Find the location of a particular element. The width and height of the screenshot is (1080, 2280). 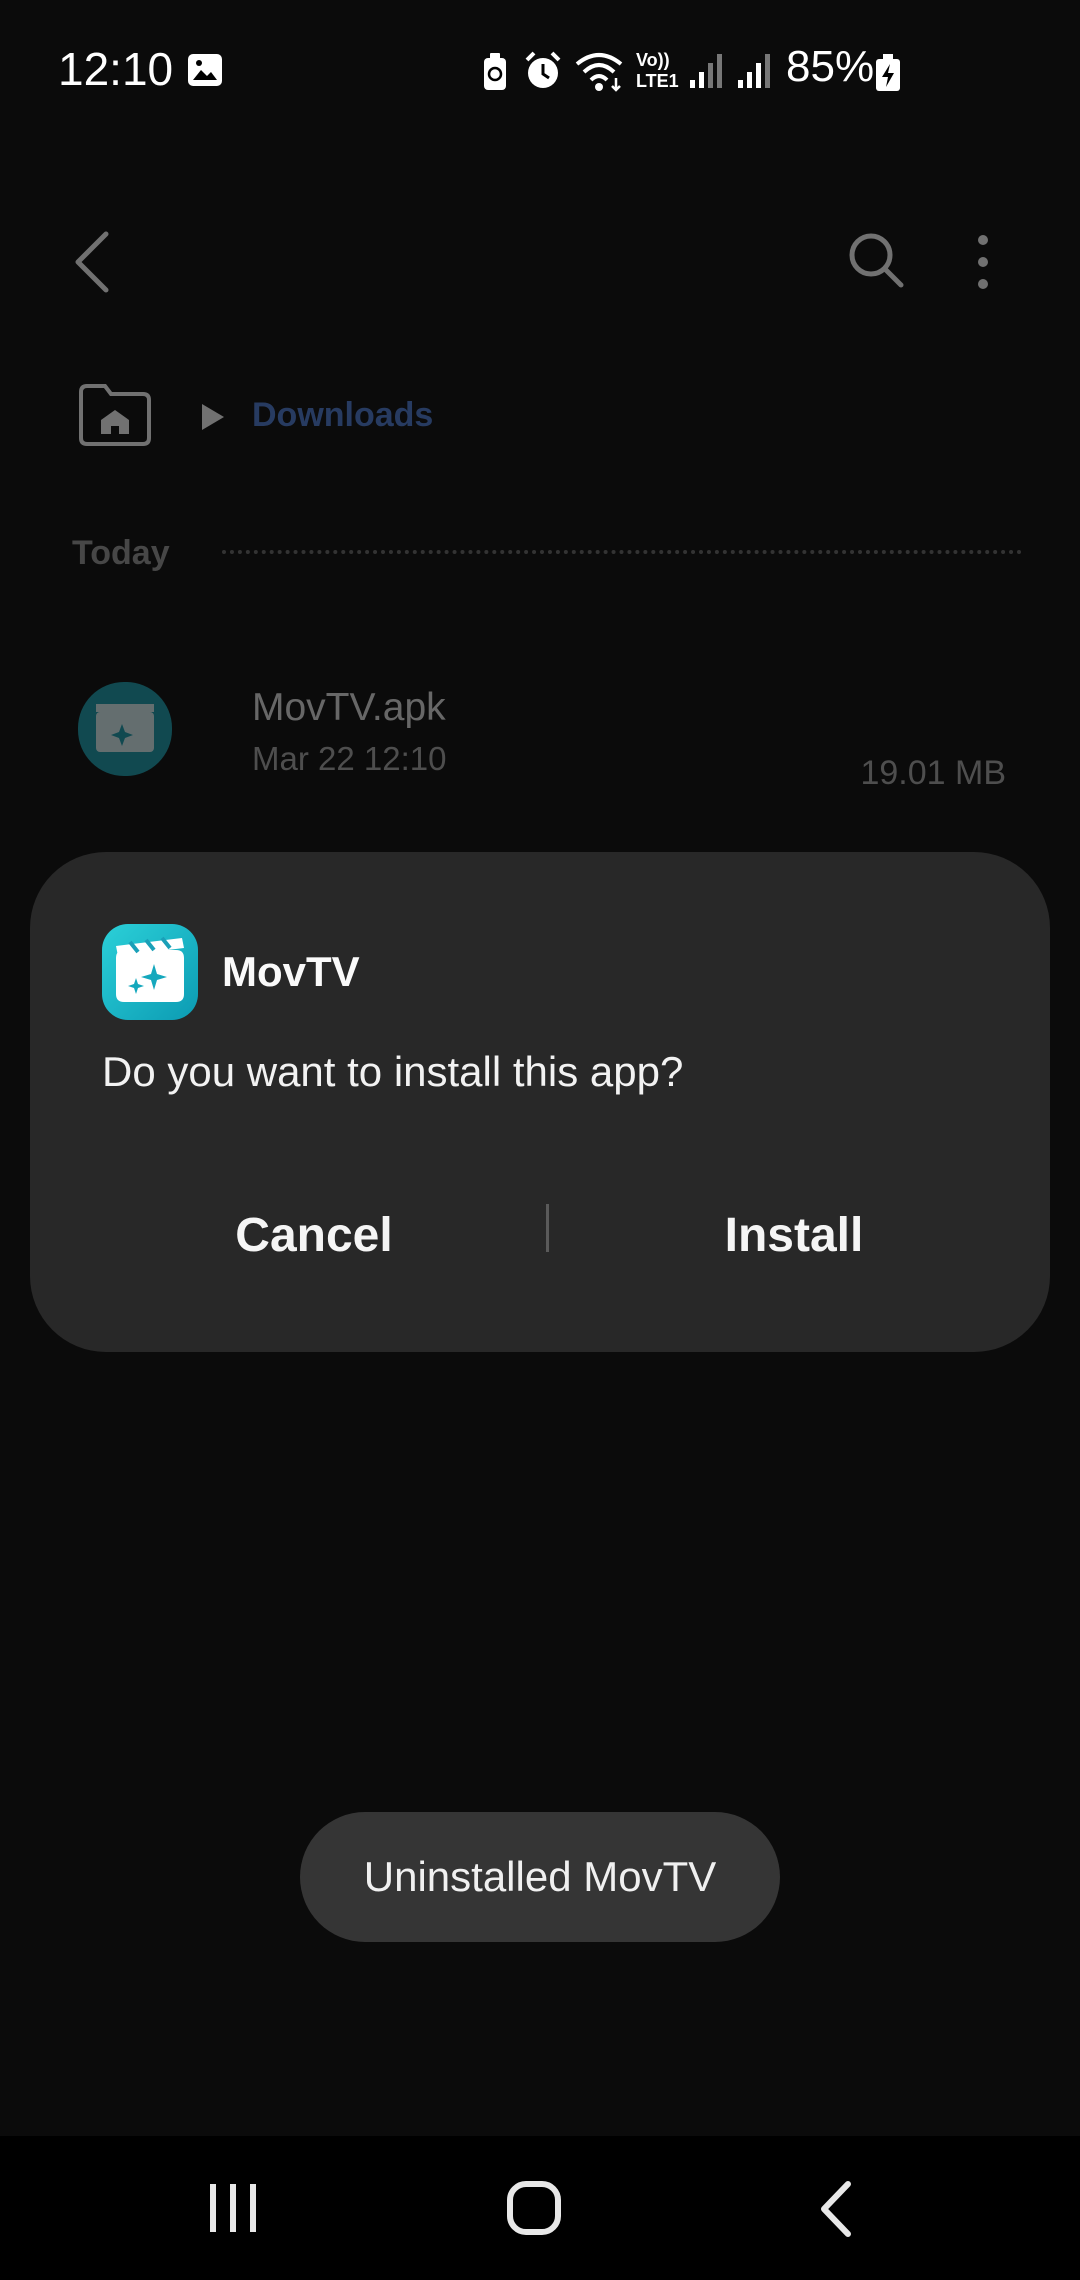

search-icon is located at coordinates (876, 260).